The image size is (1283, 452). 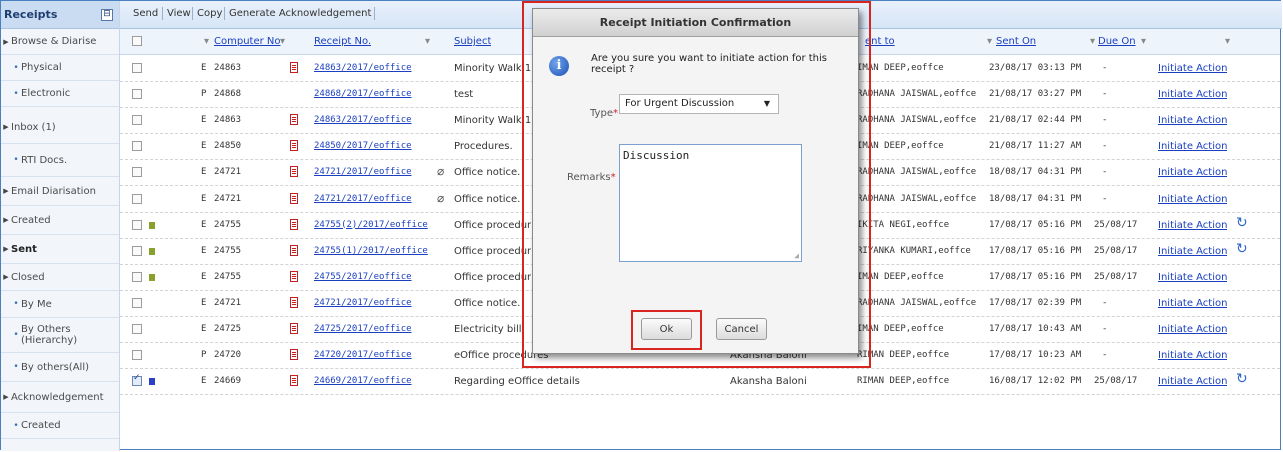 What do you see at coordinates (60, 191) in the screenshot?
I see `sidebar-item-email-diarisation: ▶ Email Diarisation` at bounding box center [60, 191].